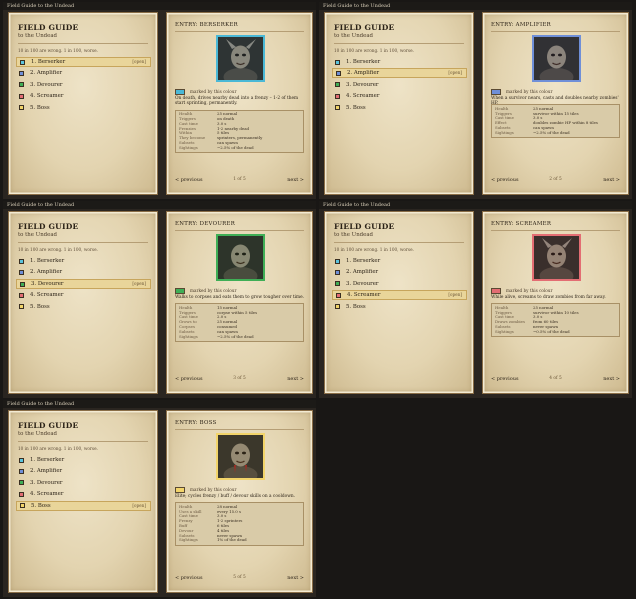  What do you see at coordinates (47, 494) in the screenshot?
I see `list-item-label: 4. Screamer` at bounding box center [47, 494].